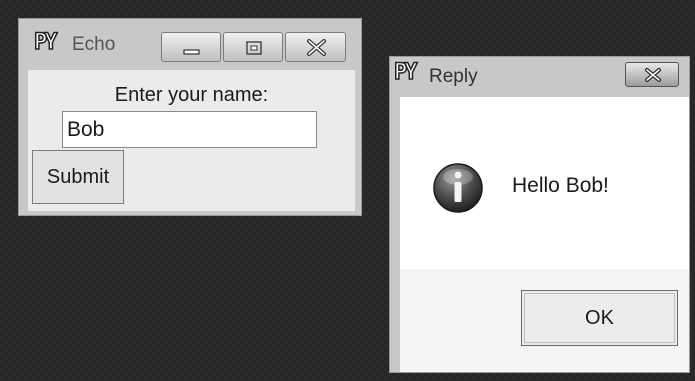 This screenshot has height=381, width=695. What do you see at coordinates (539, 78) in the screenshot?
I see `reply-titlebar: PY Reply` at bounding box center [539, 78].